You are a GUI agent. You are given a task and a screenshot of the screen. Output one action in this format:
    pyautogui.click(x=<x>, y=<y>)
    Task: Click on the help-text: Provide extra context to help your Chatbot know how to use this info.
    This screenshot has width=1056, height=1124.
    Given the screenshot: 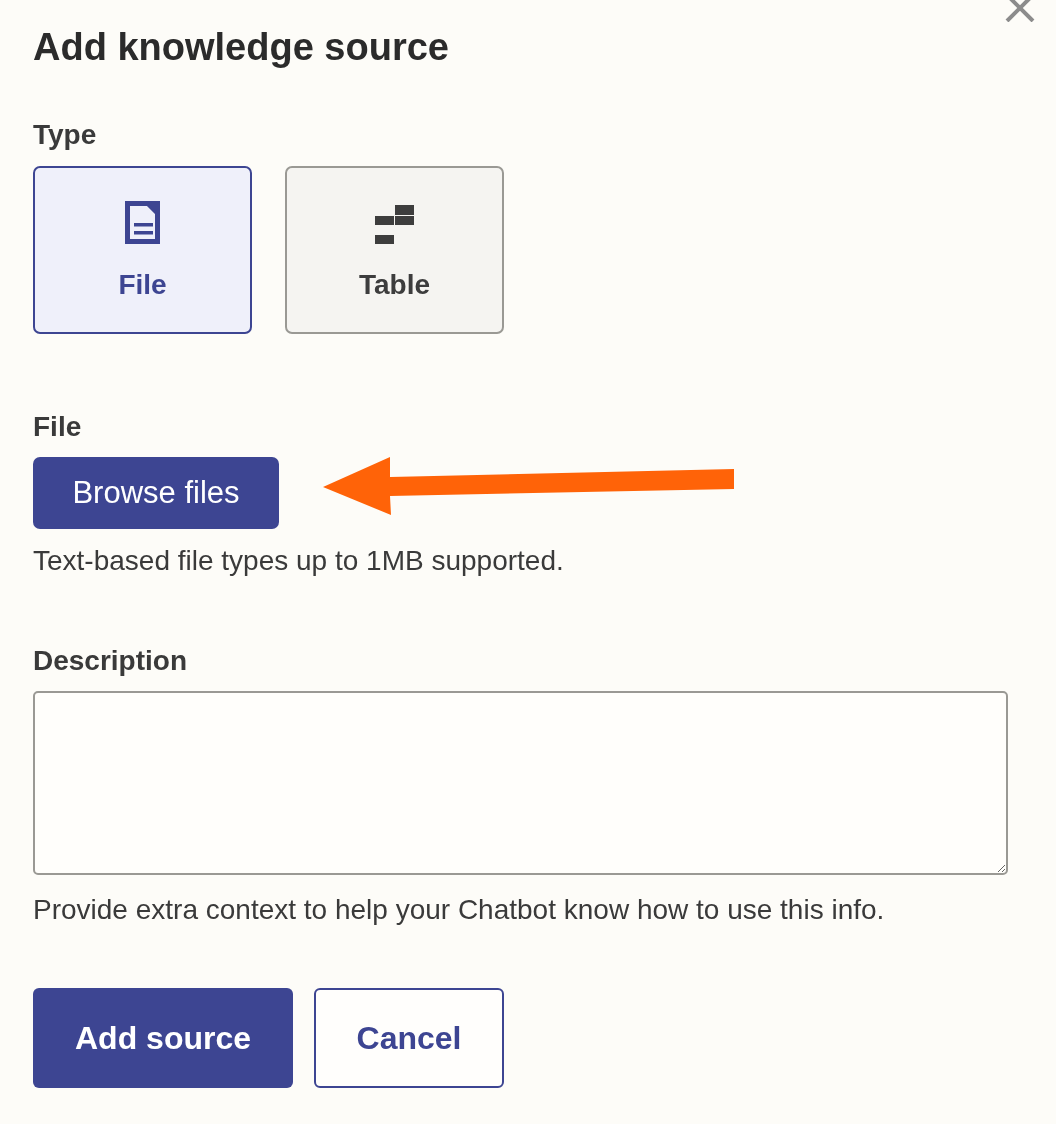 What is the action you would take?
    pyautogui.click(x=459, y=909)
    